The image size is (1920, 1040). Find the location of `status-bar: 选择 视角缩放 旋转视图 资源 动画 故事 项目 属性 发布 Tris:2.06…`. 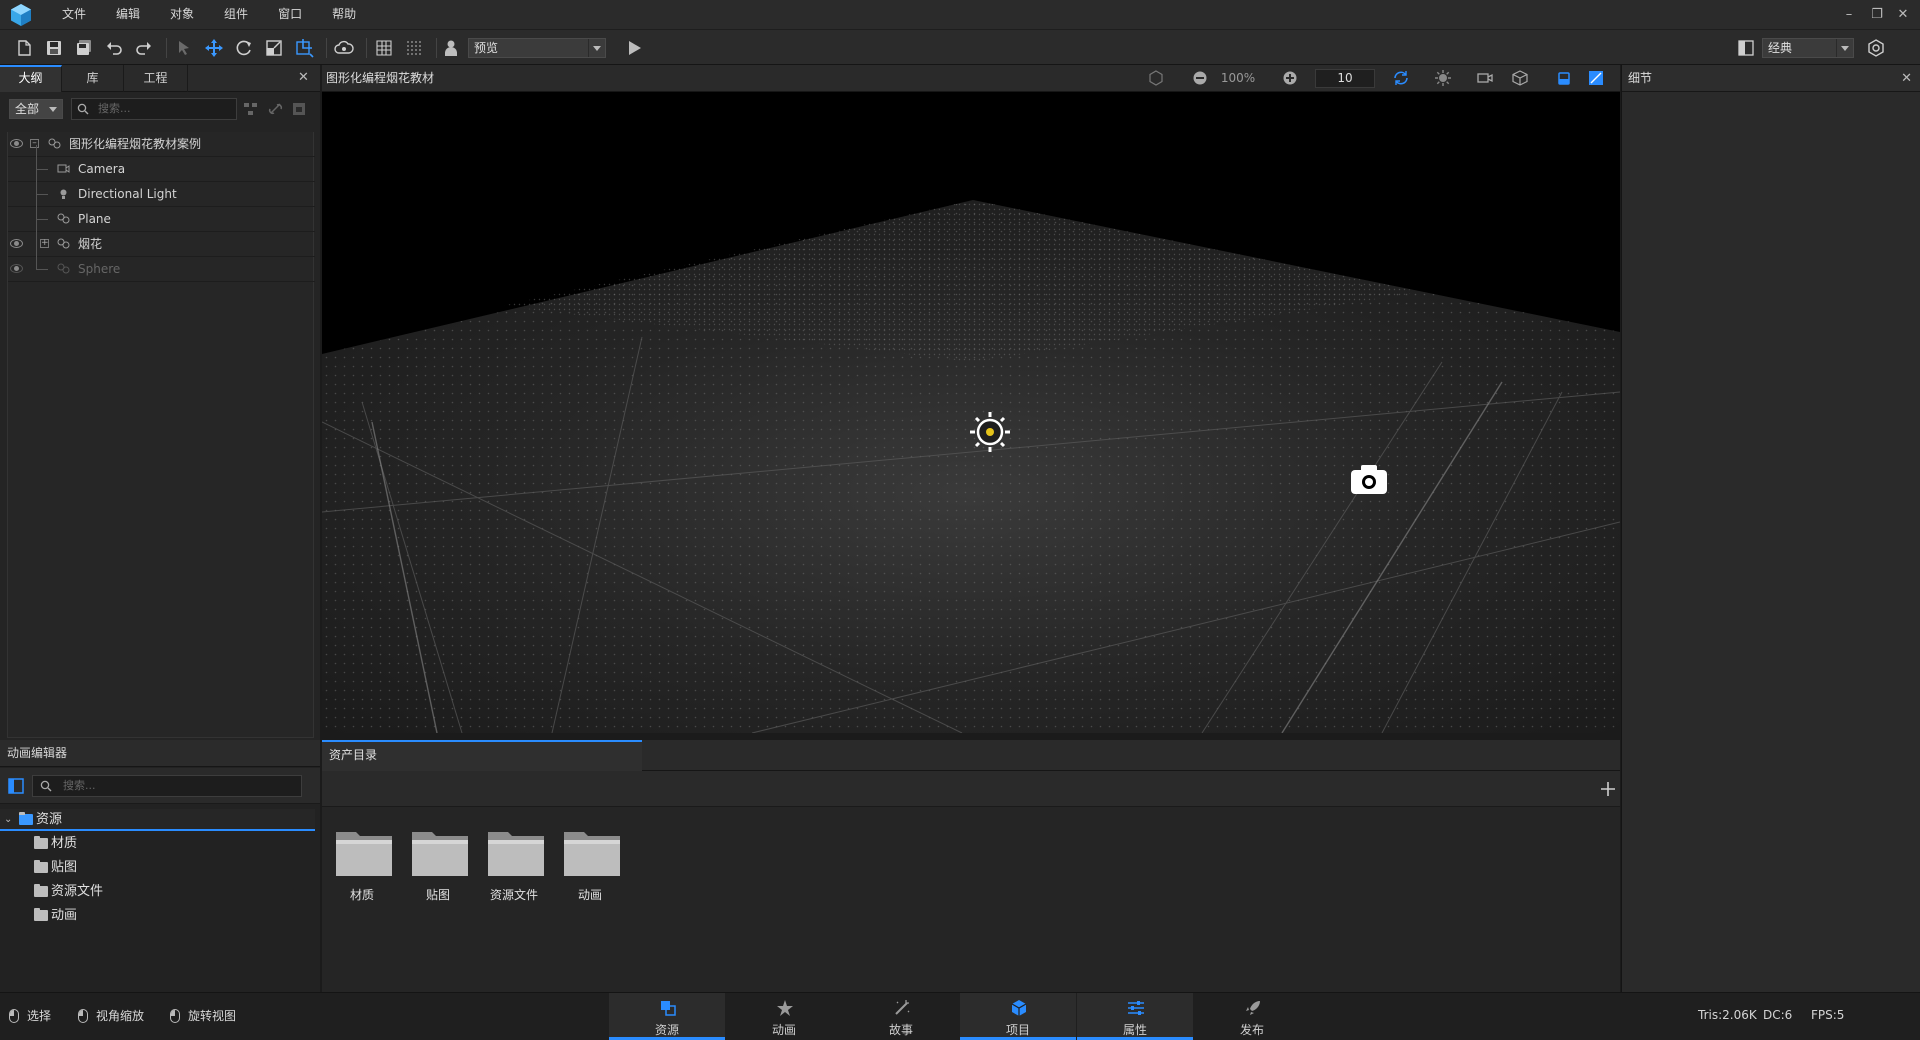

status-bar: 选择 视角缩放 旋转视图 资源 动画 故事 项目 属性 发布 Tris:2.06… is located at coordinates (960, 1016).